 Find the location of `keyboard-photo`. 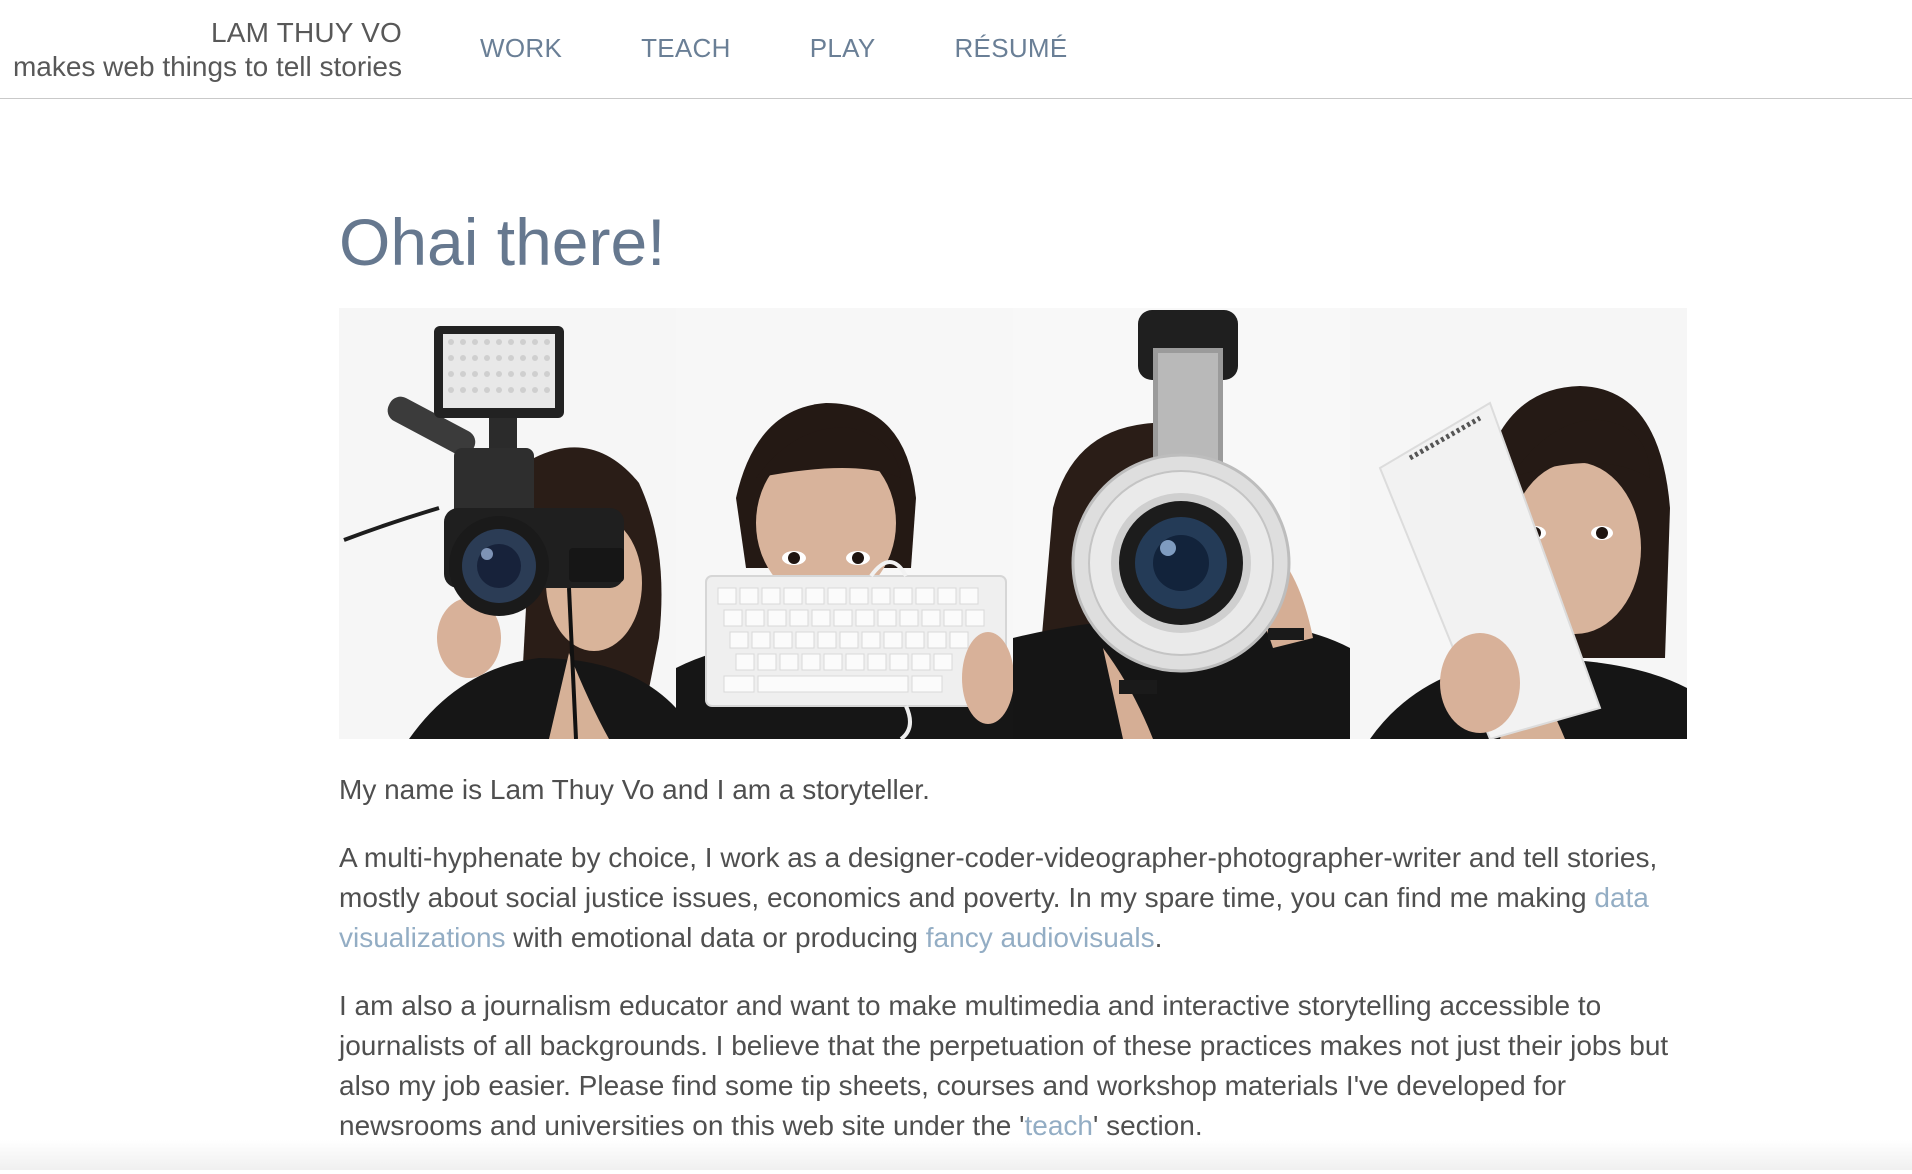

keyboard-photo is located at coordinates (844, 523).